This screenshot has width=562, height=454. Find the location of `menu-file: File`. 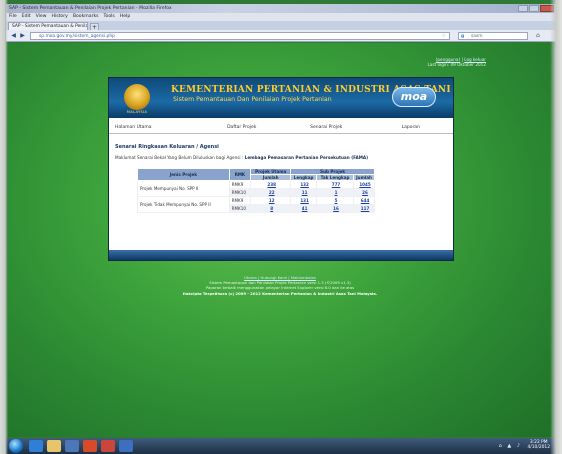

menu-file: File is located at coordinates (13, 17).